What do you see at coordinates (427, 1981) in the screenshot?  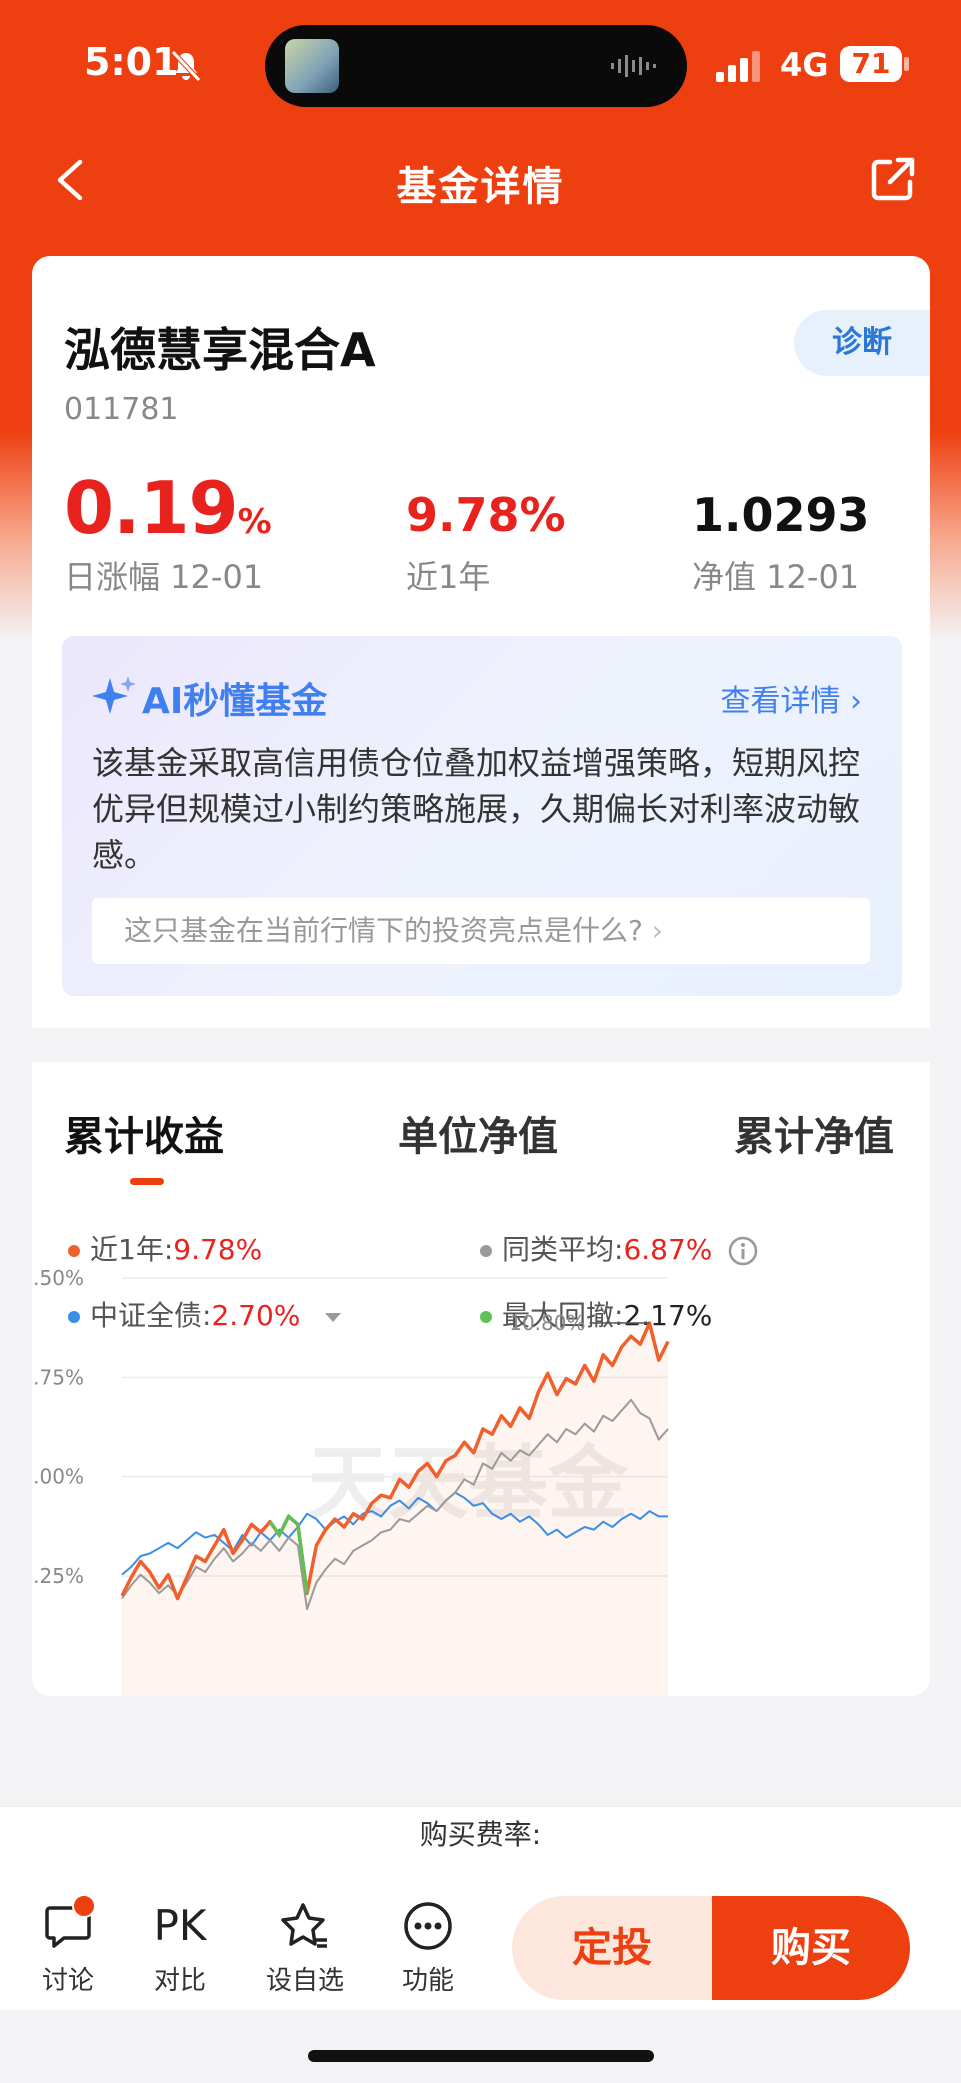 I see `more-functions-label: 功能` at bounding box center [427, 1981].